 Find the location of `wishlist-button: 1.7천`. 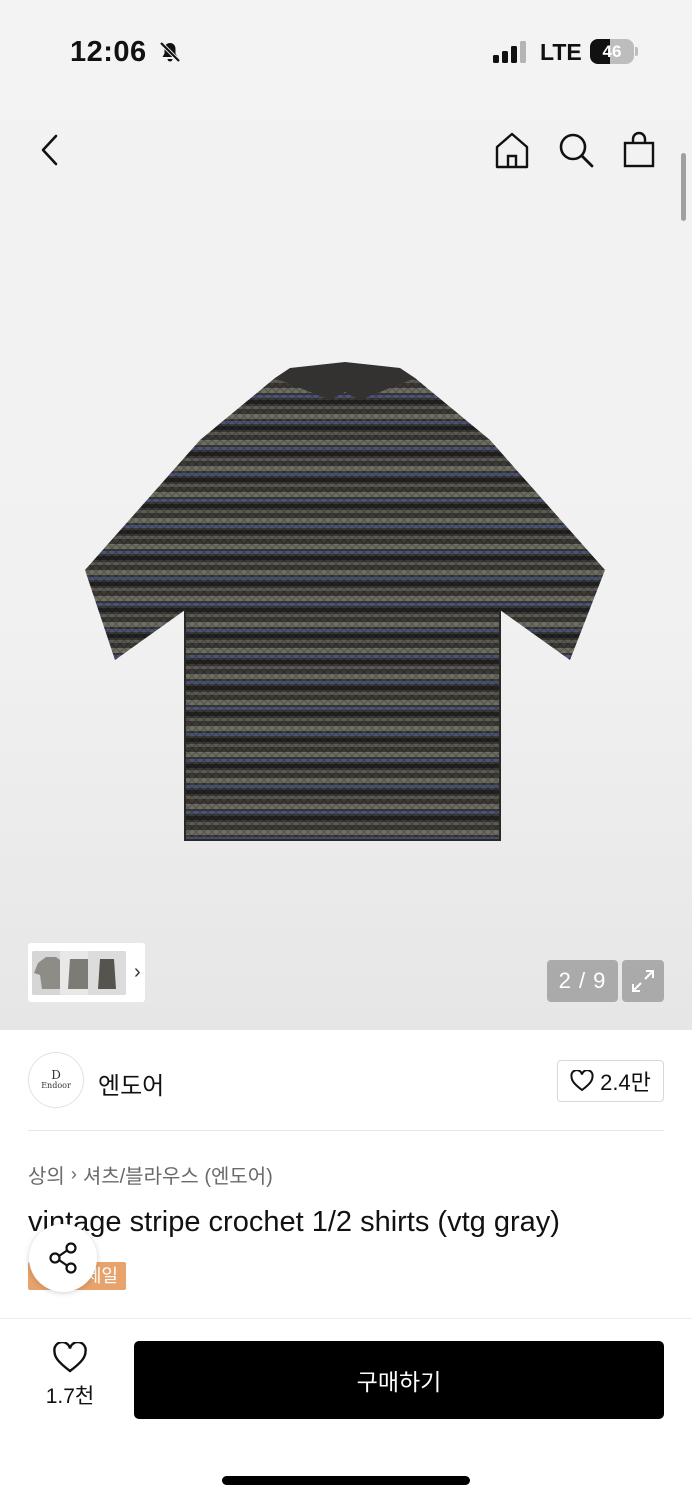

wishlist-button: 1.7천 is located at coordinates (70, 1380).